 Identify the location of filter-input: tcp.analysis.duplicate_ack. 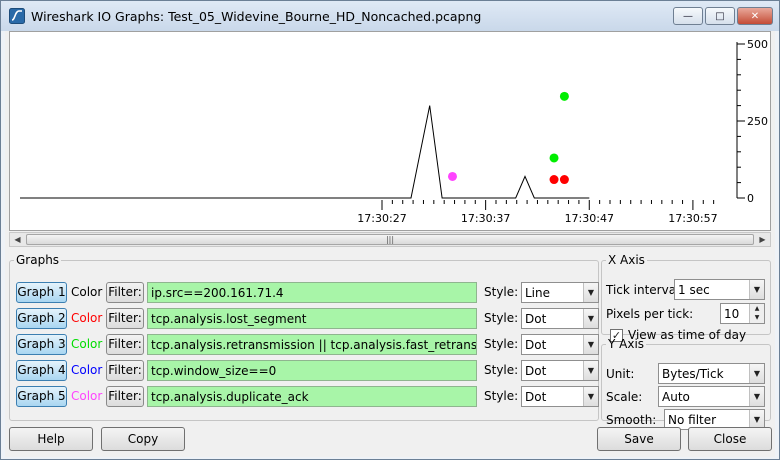
(312, 396).